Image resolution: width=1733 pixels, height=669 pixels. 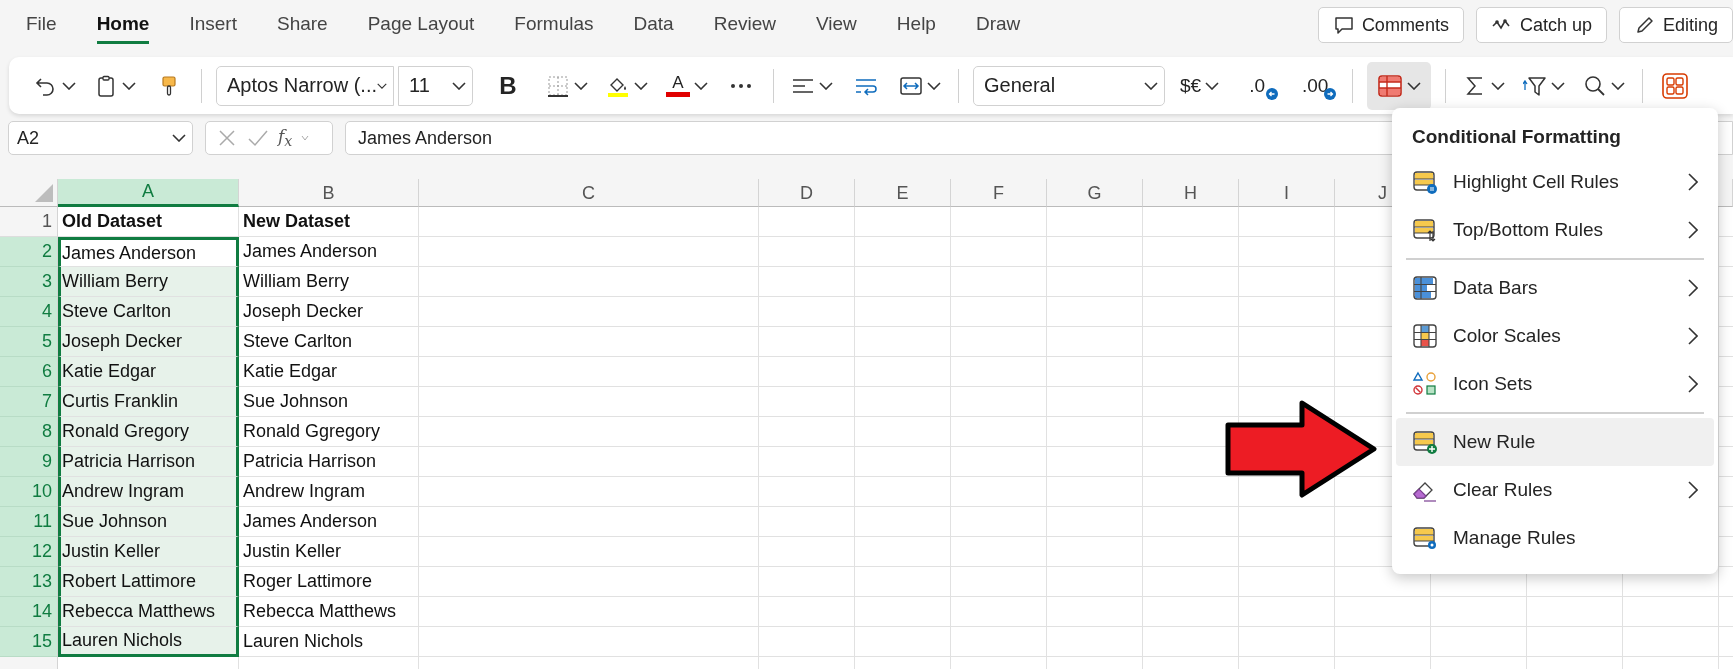 I want to click on table-sort-icon, so click(x=1425, y=230).